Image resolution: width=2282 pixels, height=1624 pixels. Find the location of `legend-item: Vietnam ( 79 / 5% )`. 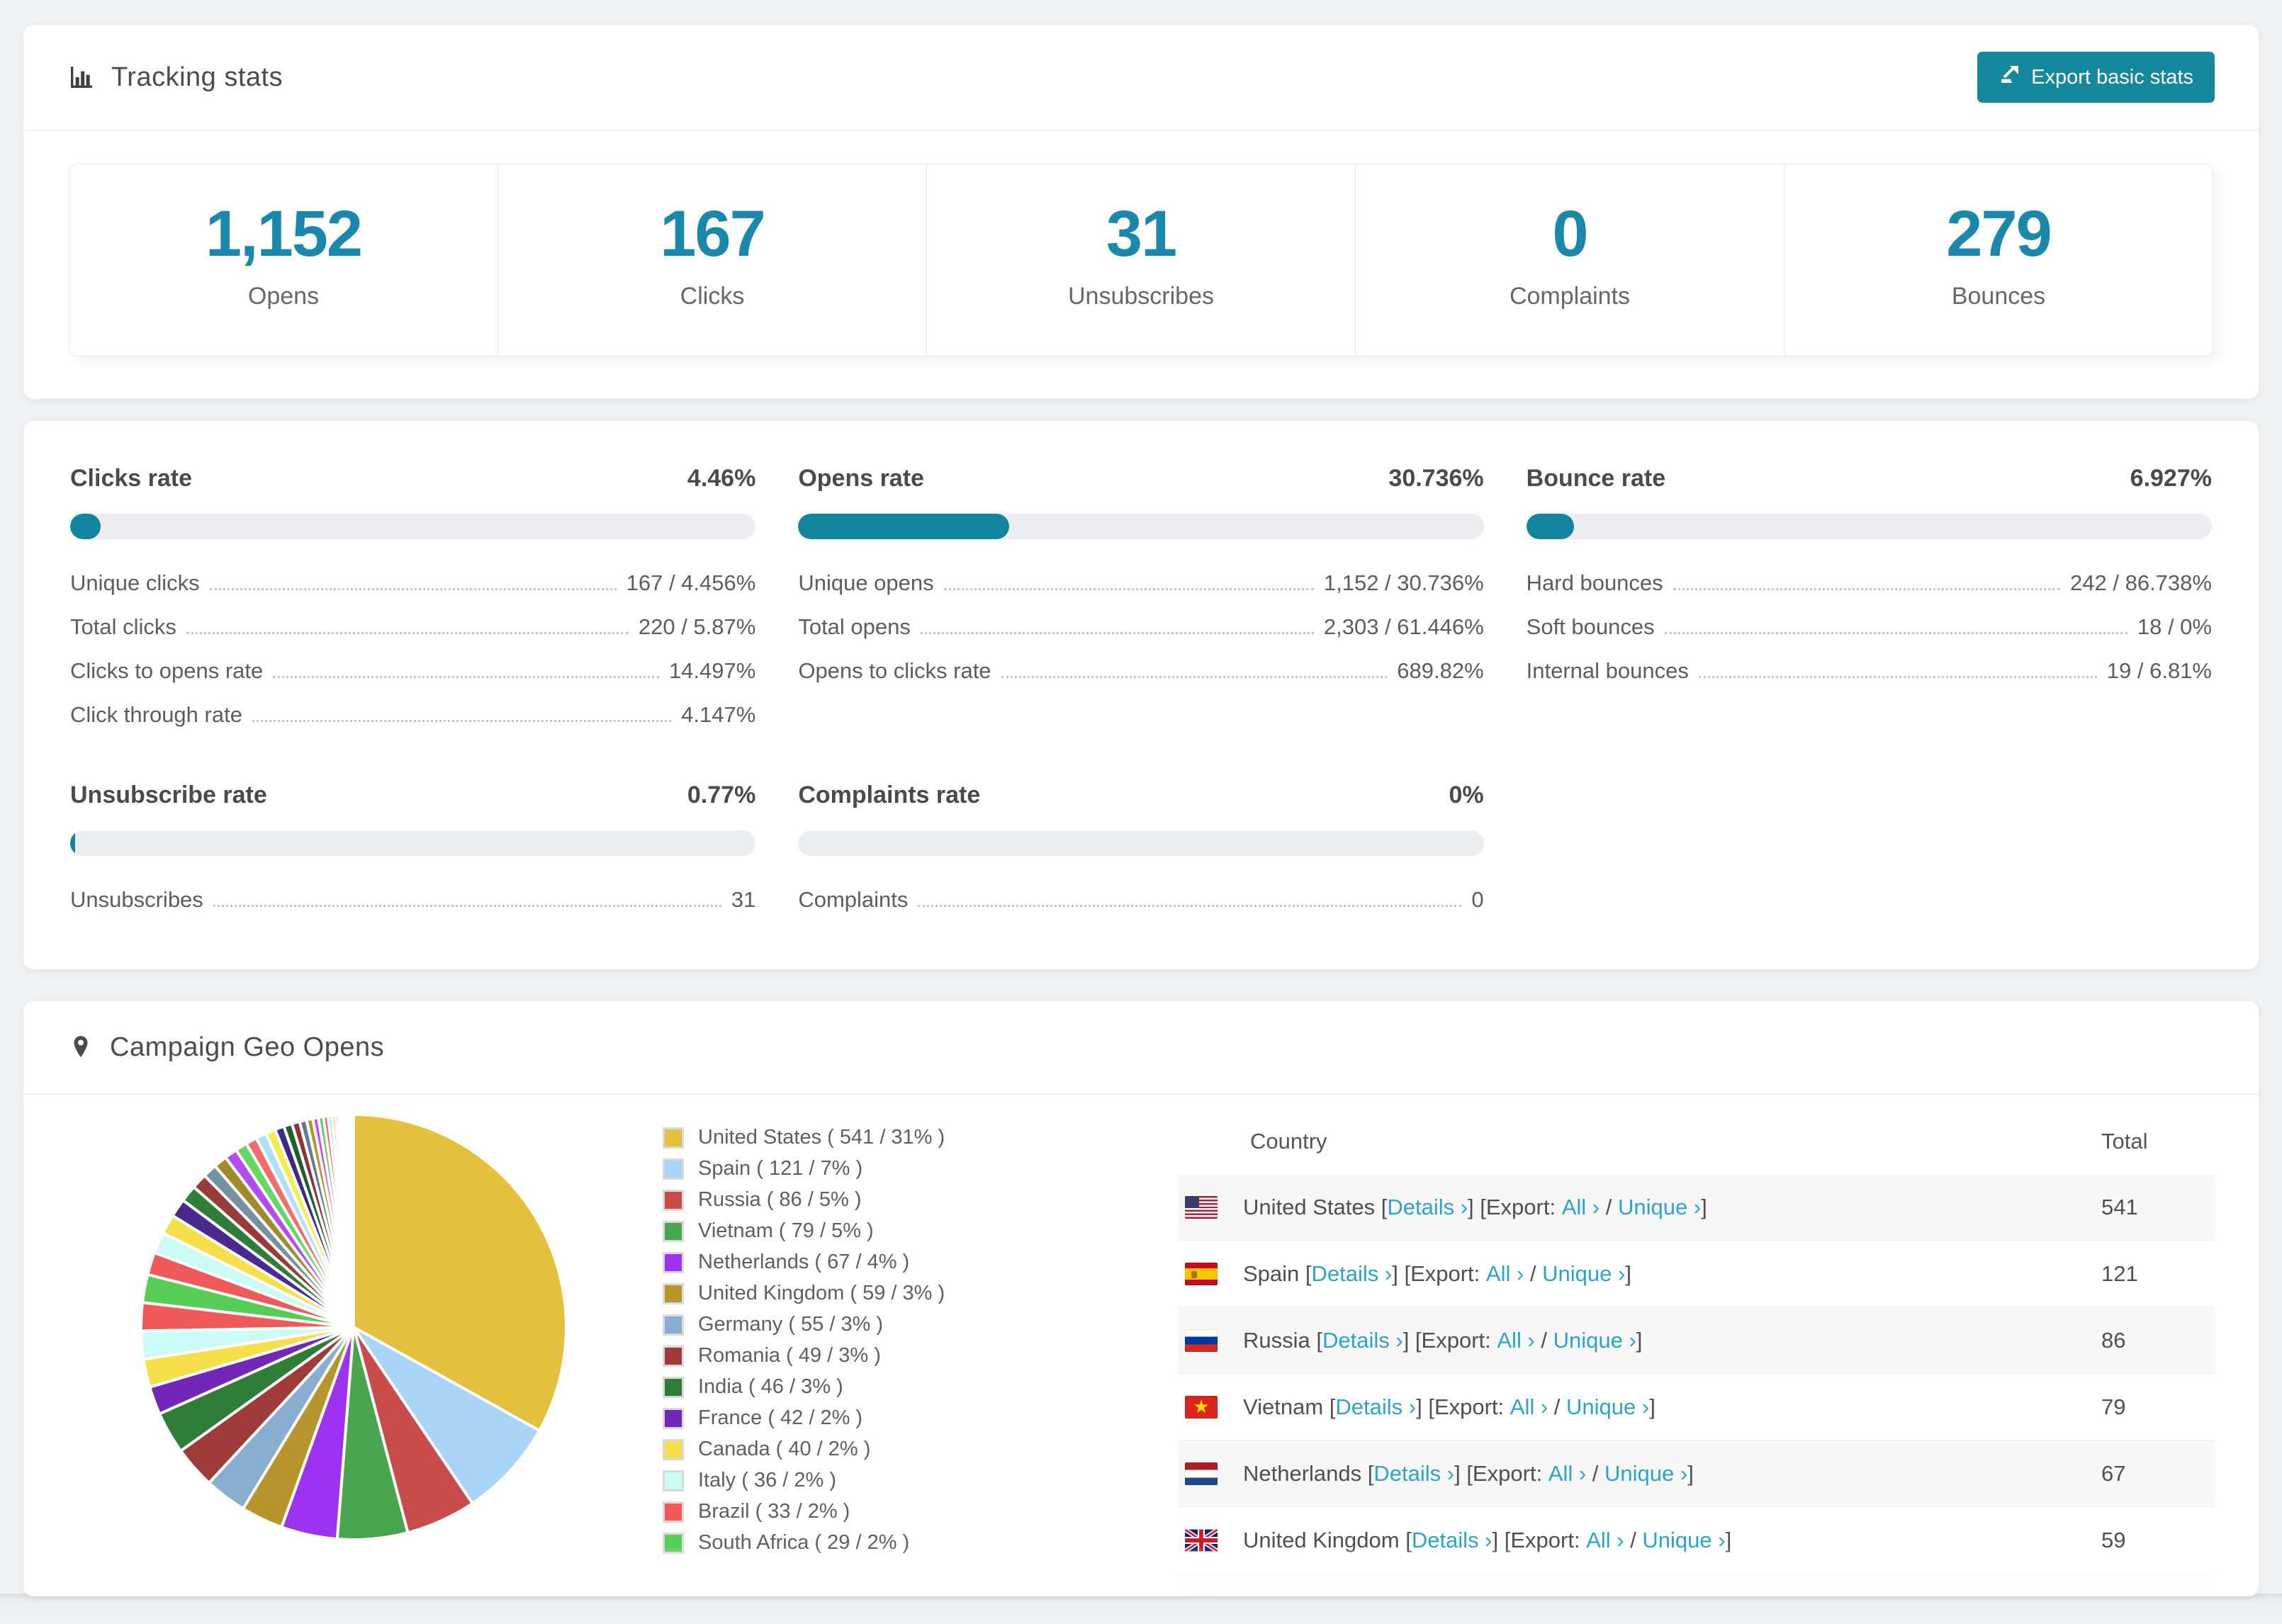

legend-item: Vietnam ( 79 / 5% ) is located at coordinates (870, 1231).